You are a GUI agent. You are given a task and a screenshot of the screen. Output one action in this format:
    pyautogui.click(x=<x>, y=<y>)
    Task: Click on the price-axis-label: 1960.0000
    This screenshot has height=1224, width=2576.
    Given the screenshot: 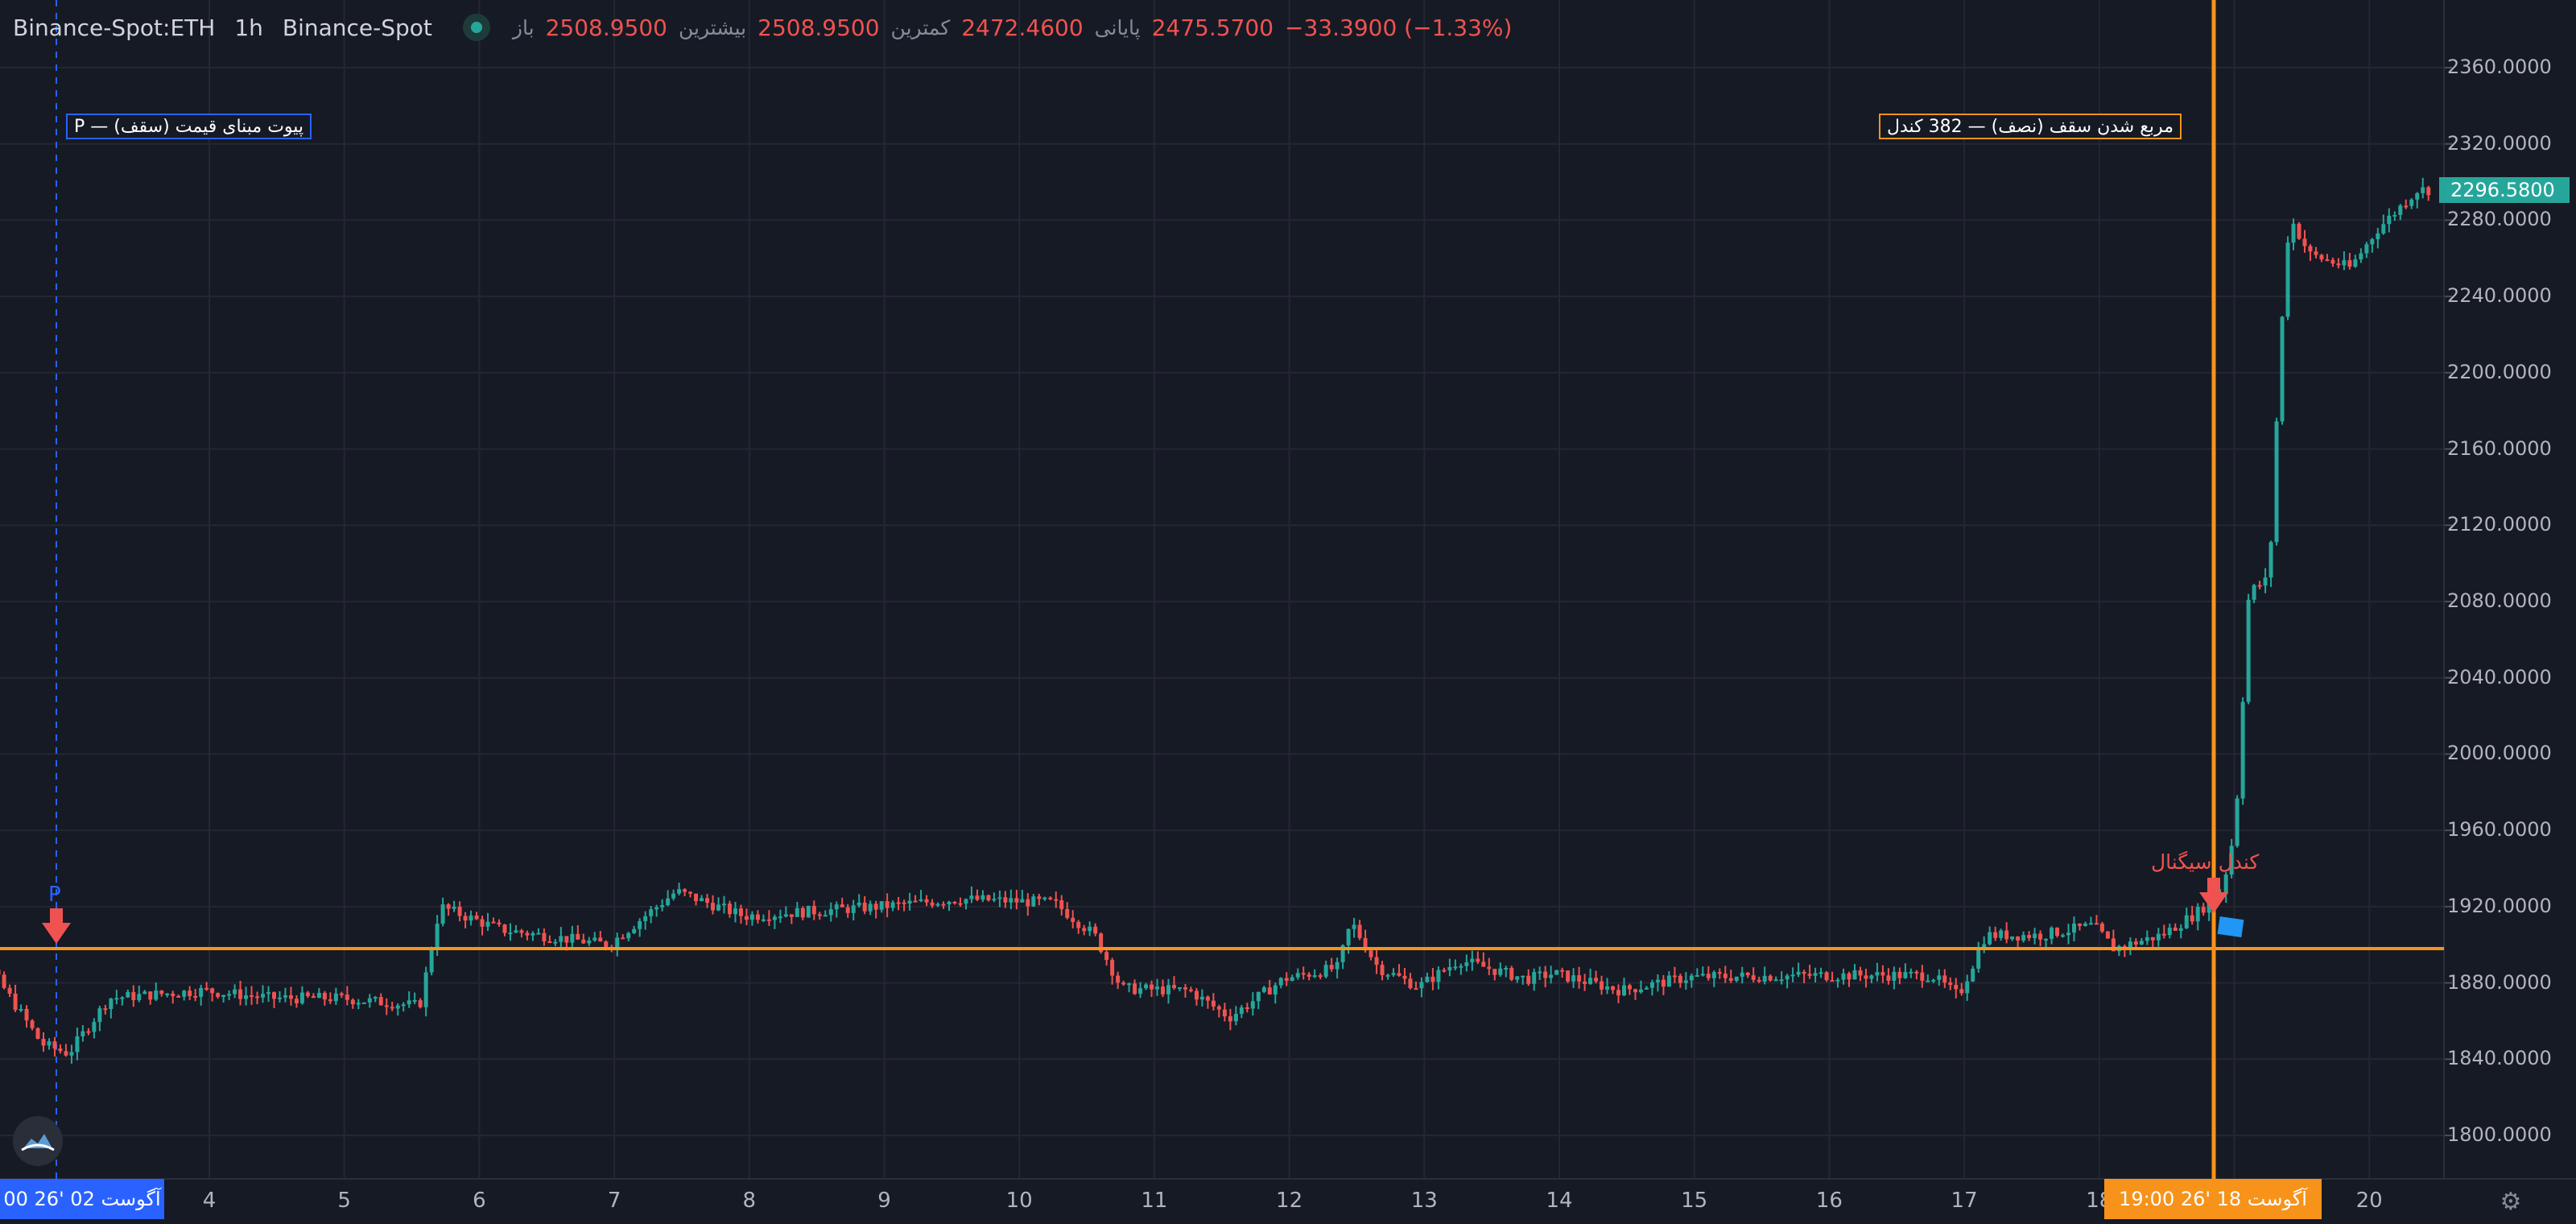 What is the action you would take?
    pyautogui.click(x=2499, y=830)
    